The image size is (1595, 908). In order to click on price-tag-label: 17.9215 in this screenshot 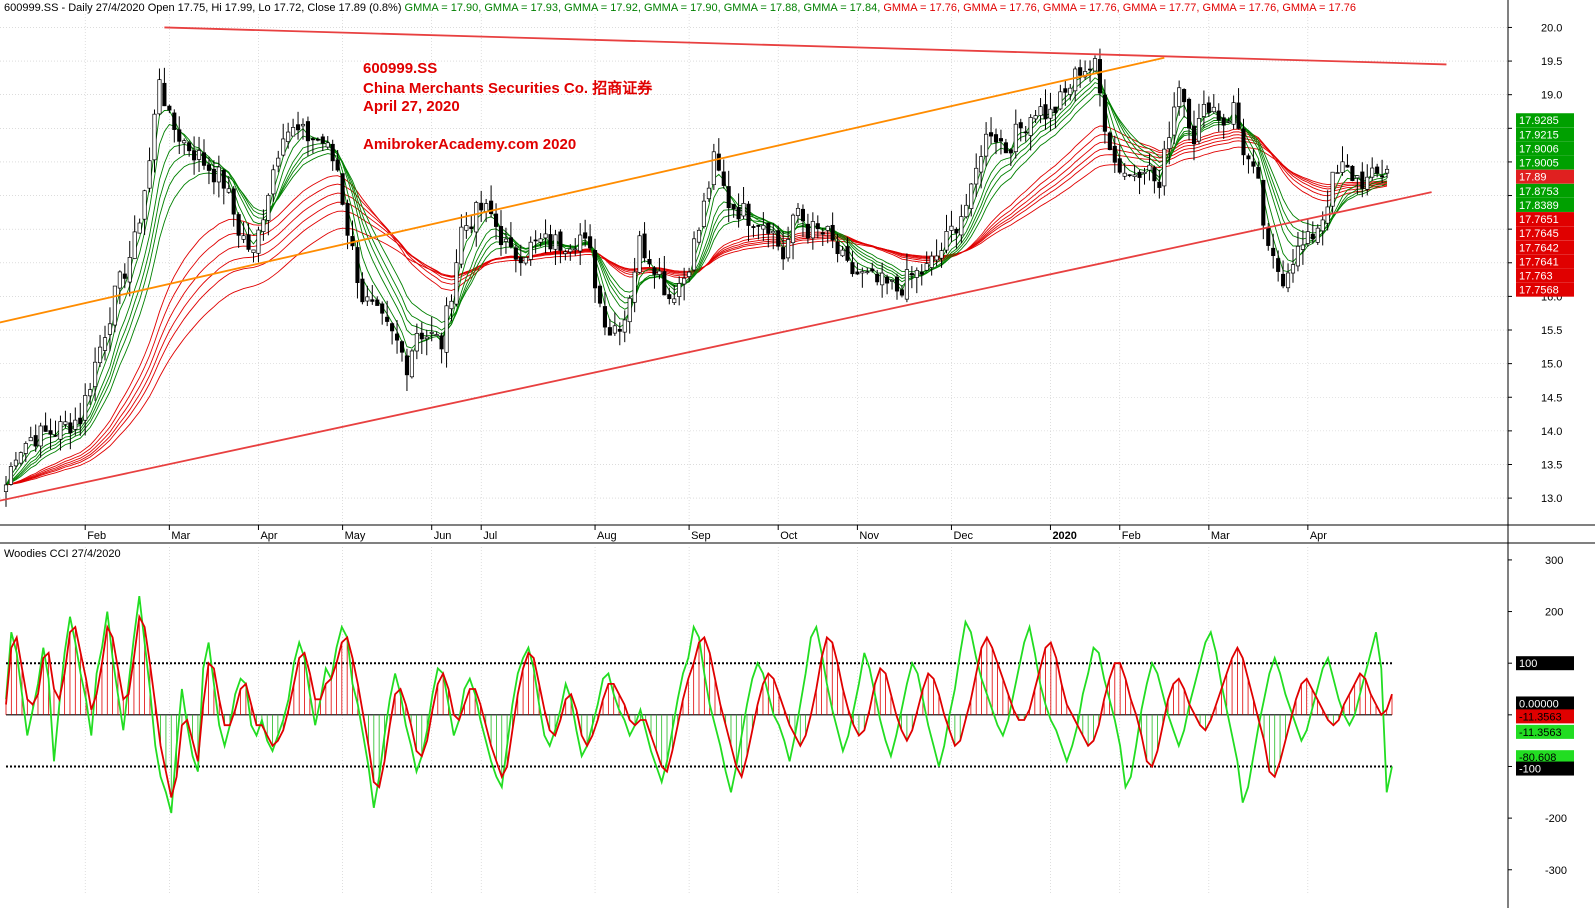, I will do `click(1539, 135)`.